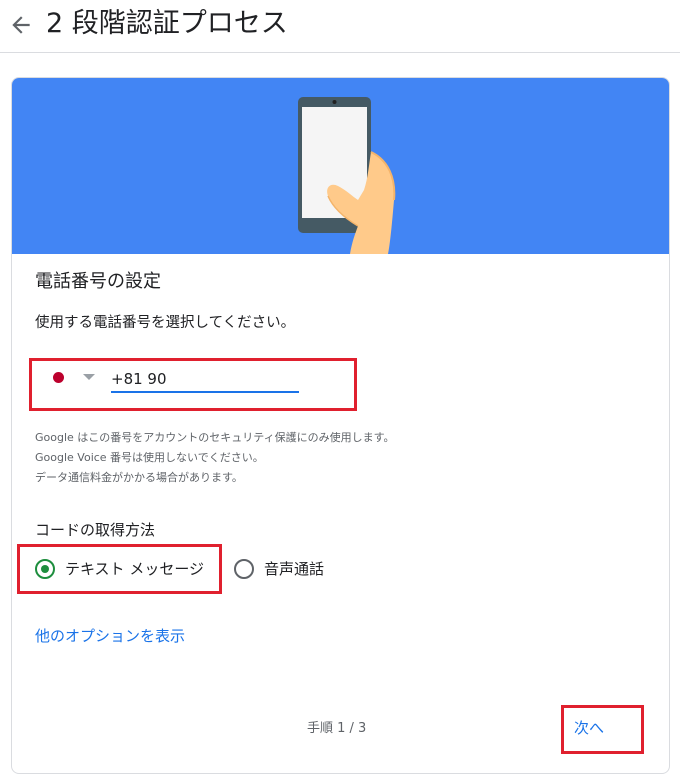 Image resolution: width=680 pixels, height=784 pixels. I want to click on section-title: 電話番号の設定, so click(98, 281).